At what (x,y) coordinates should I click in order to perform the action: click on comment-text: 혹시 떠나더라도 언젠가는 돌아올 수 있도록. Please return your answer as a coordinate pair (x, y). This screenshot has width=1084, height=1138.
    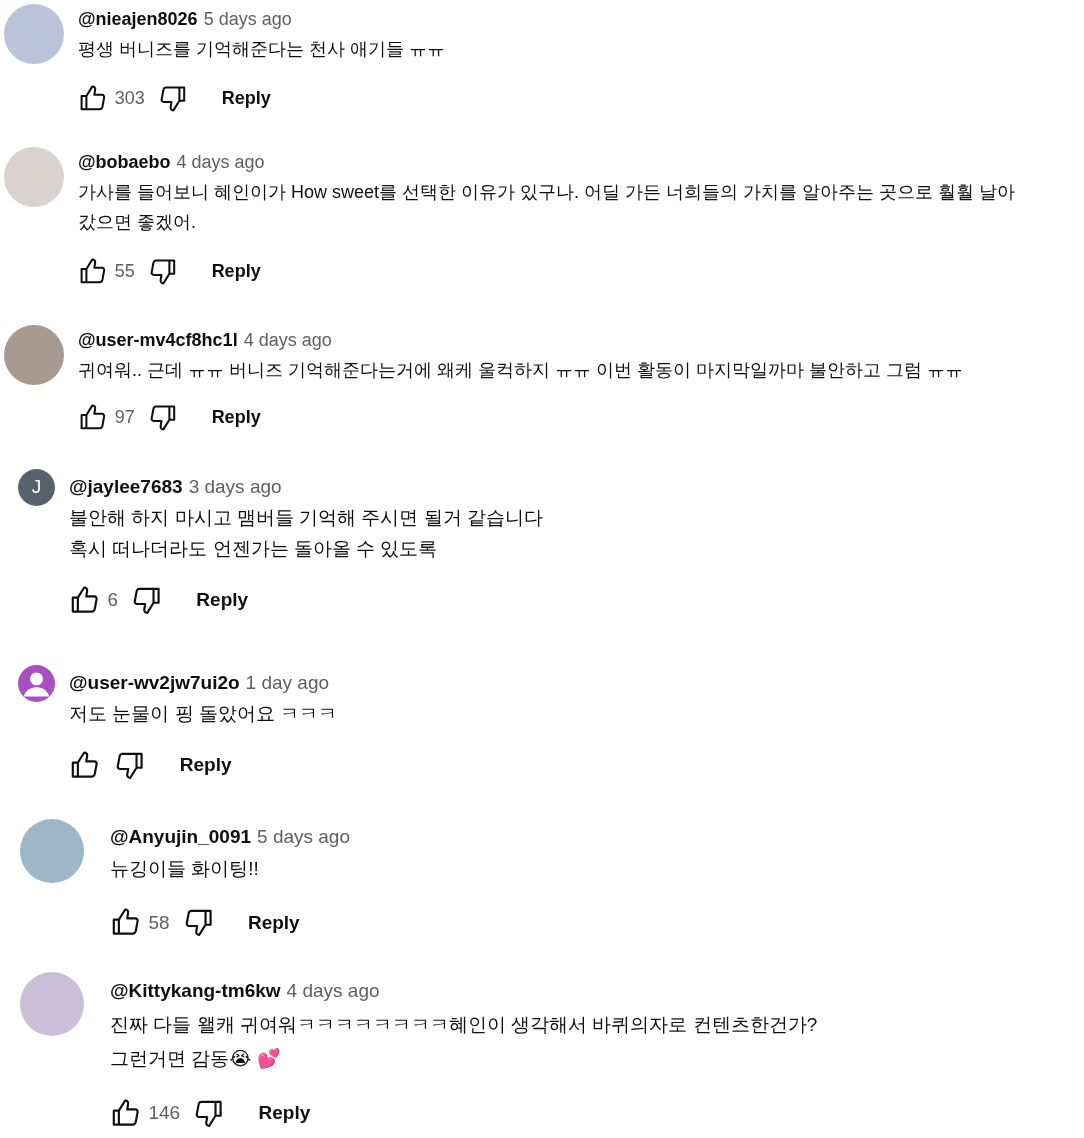
    Looking at the image, I should click on (254, 548).